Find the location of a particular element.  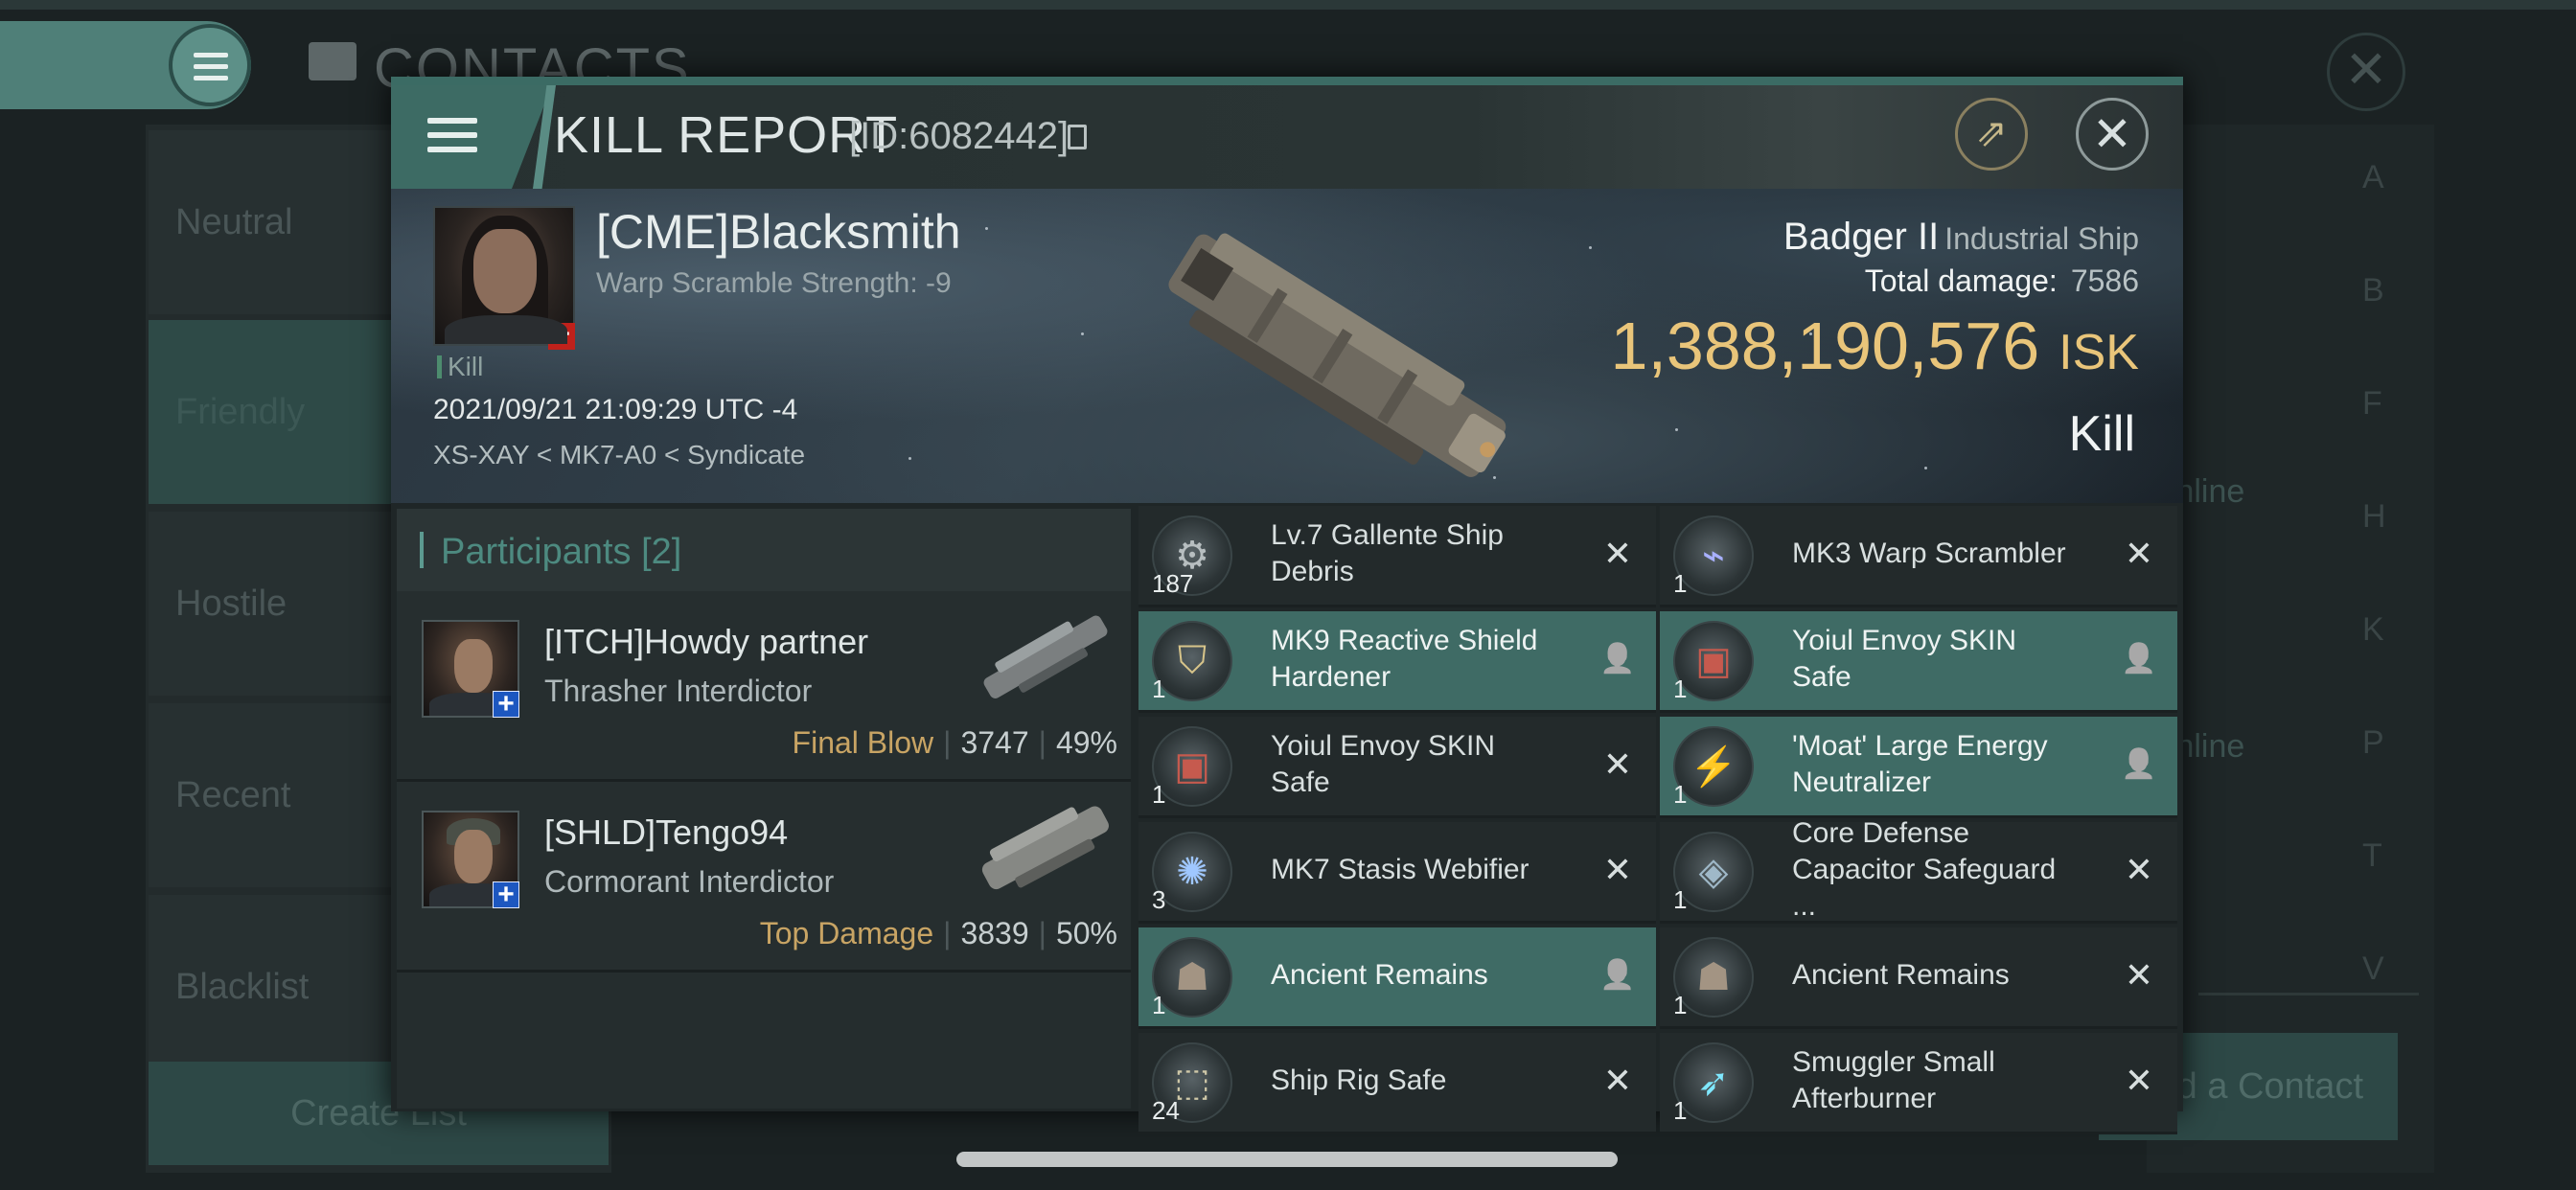

total-damage: Total damage: 7586 is located at coordinates (2002, 281).